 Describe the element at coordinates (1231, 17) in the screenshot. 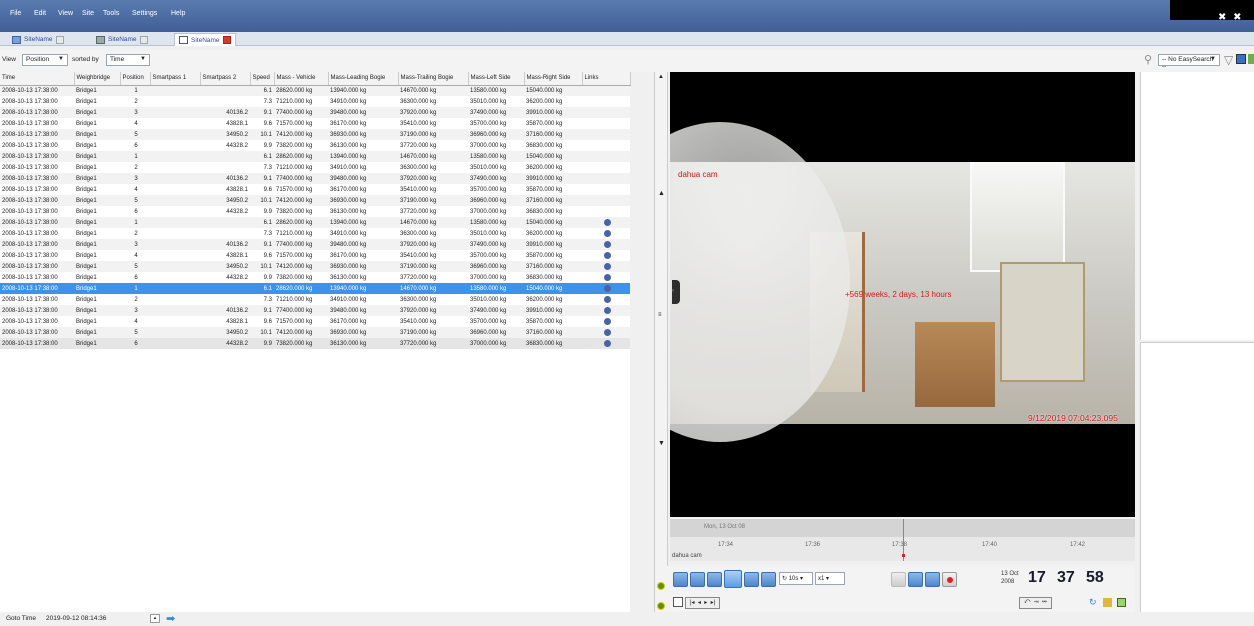

I see `window-controls: ✖ ✖` at that location.